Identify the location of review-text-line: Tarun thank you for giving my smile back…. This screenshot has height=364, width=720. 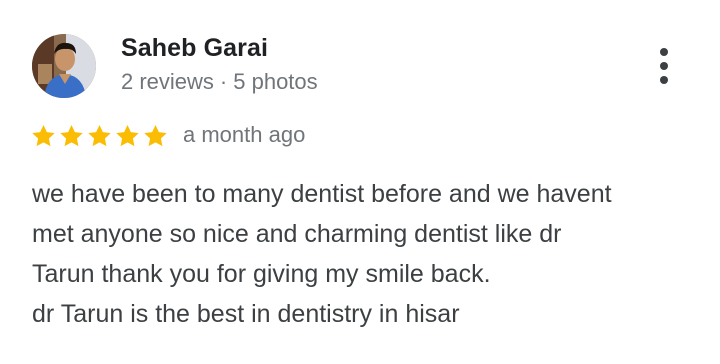
(261, 274).